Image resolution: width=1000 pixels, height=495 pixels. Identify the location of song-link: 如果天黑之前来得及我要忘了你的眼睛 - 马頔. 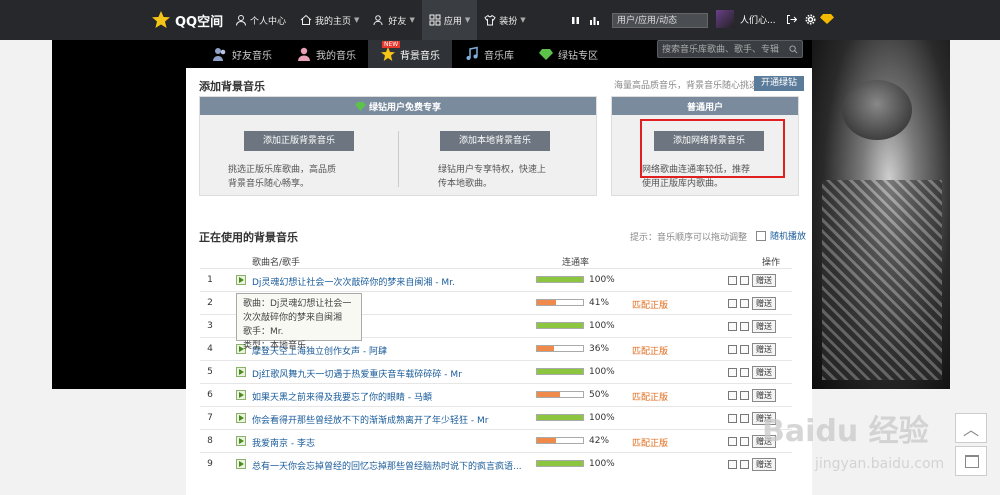
(342, 396).